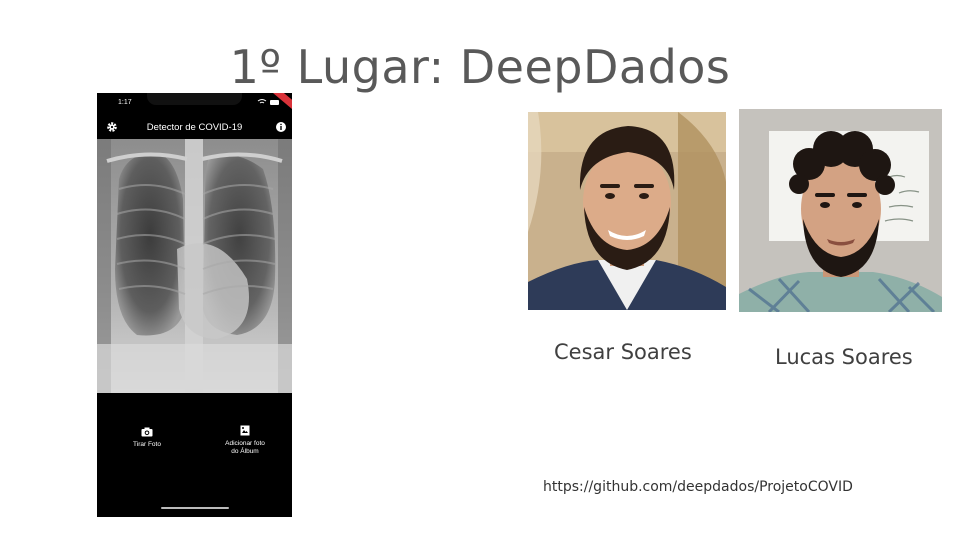  I want to click on app-header: Detector de COVID-19, so click(194, 127).